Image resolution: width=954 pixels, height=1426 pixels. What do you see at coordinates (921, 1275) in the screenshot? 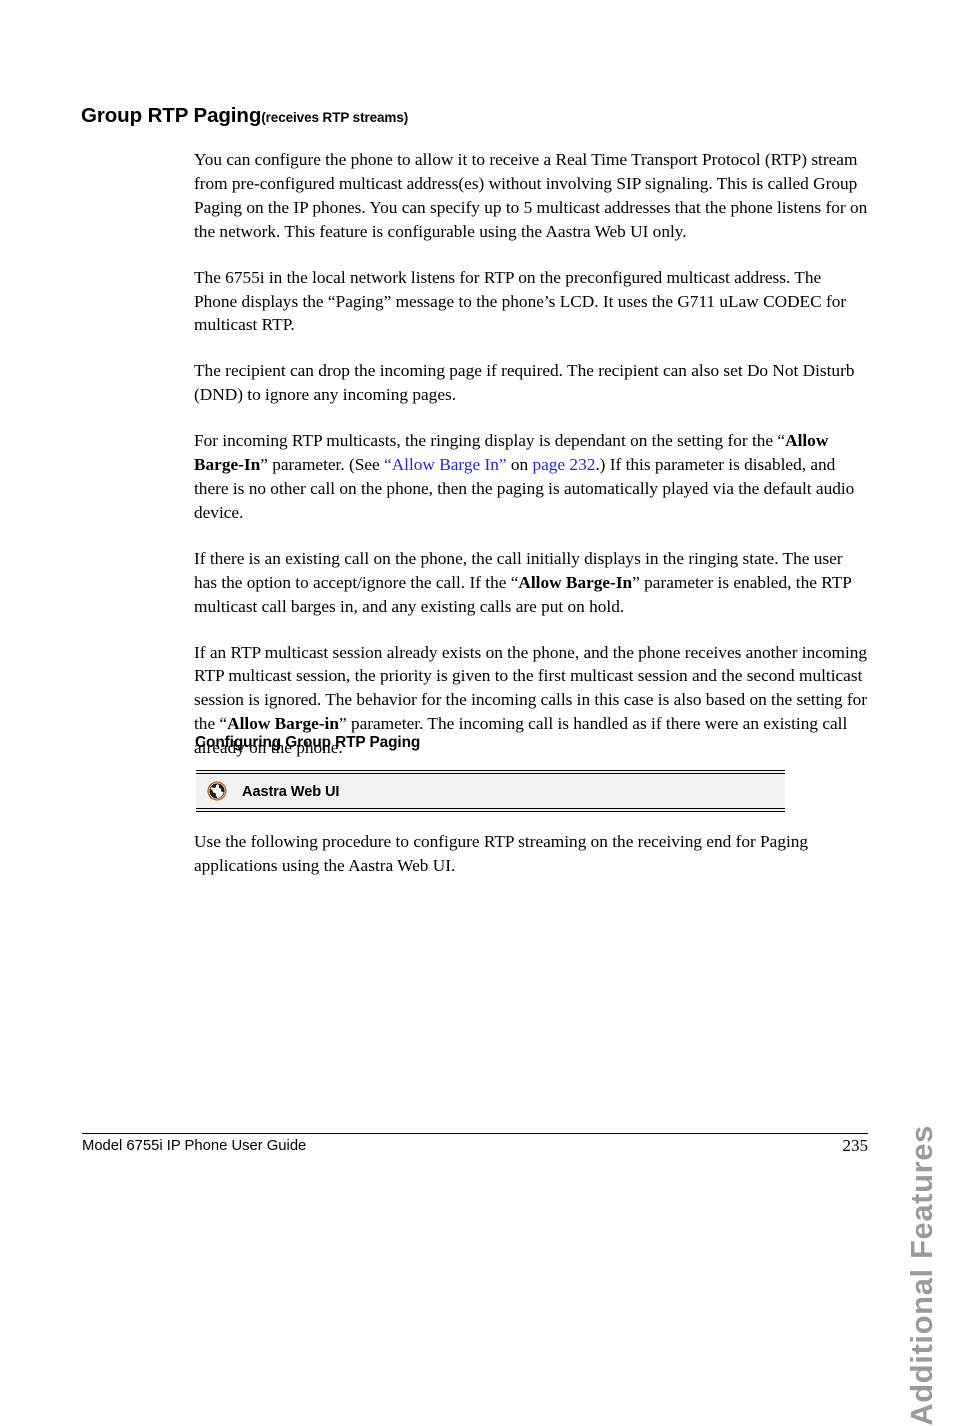
I see `chapter-side-tab-label: Additional Features` at bounding box center [921, 1275].